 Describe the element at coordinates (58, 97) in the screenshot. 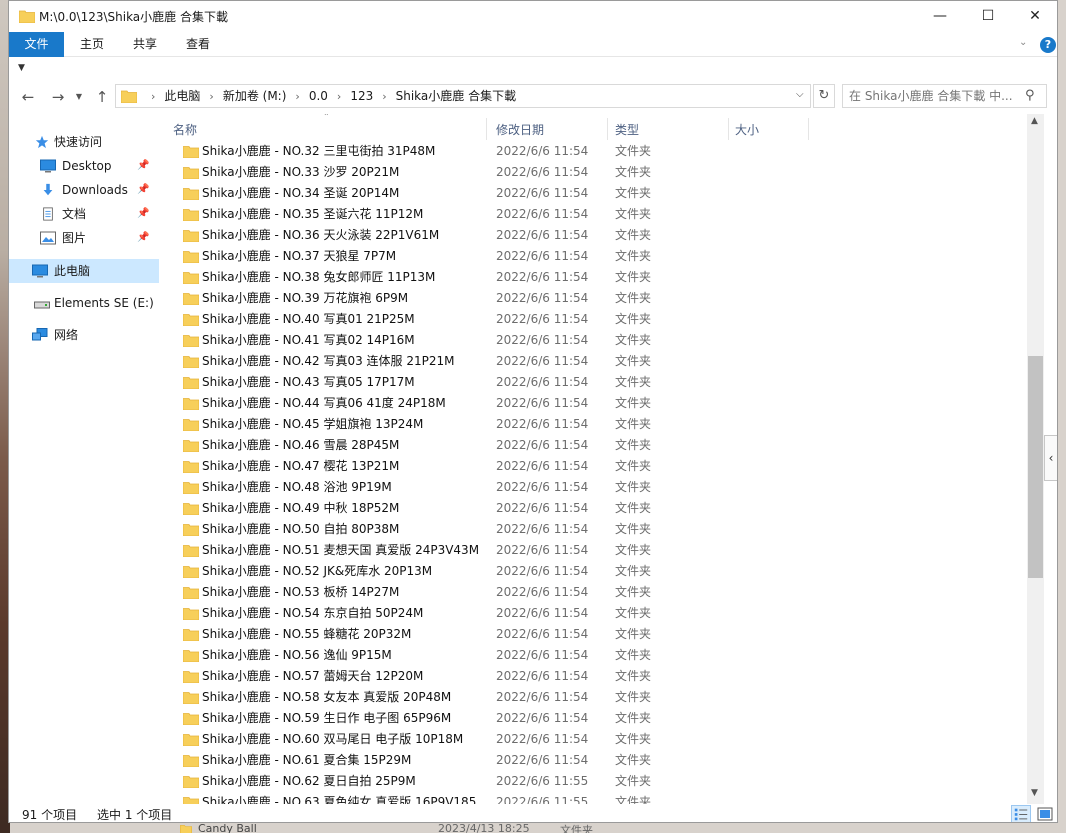

I see `forward-button: →` at that location.